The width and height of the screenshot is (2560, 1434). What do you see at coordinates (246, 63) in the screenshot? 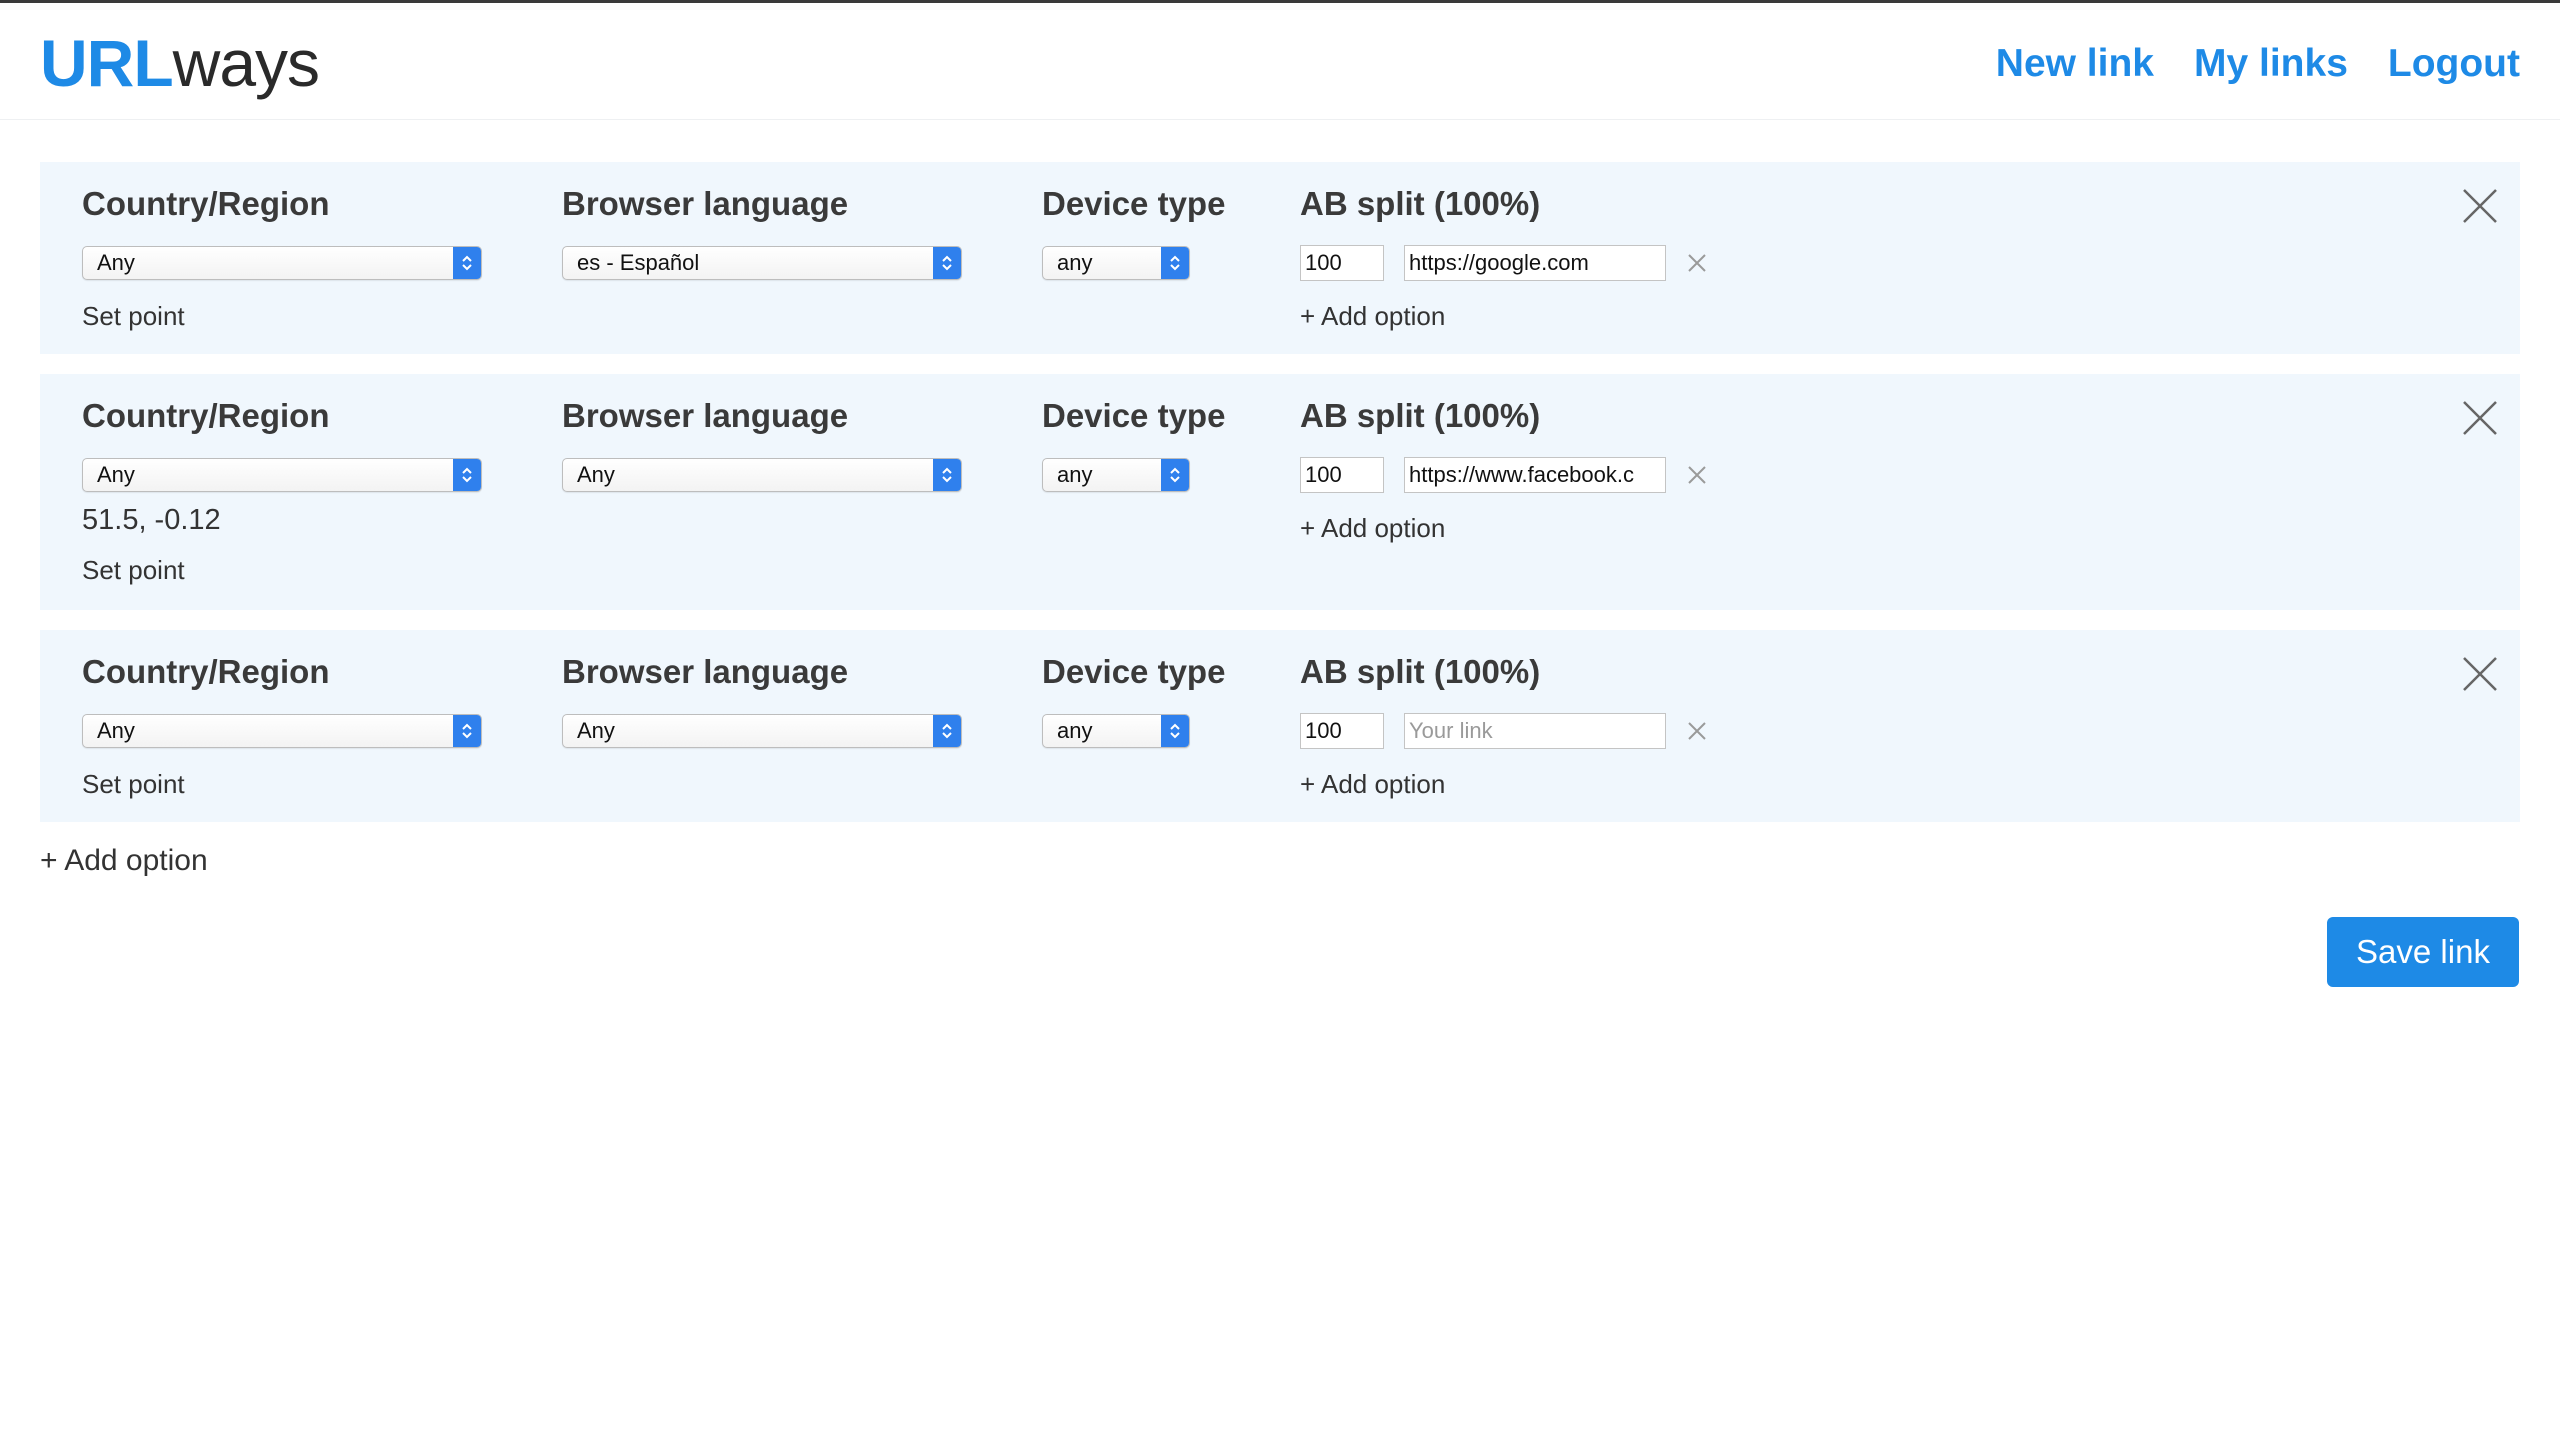
I see `logo-ways-text: ways` at bounding box center [246, 63].